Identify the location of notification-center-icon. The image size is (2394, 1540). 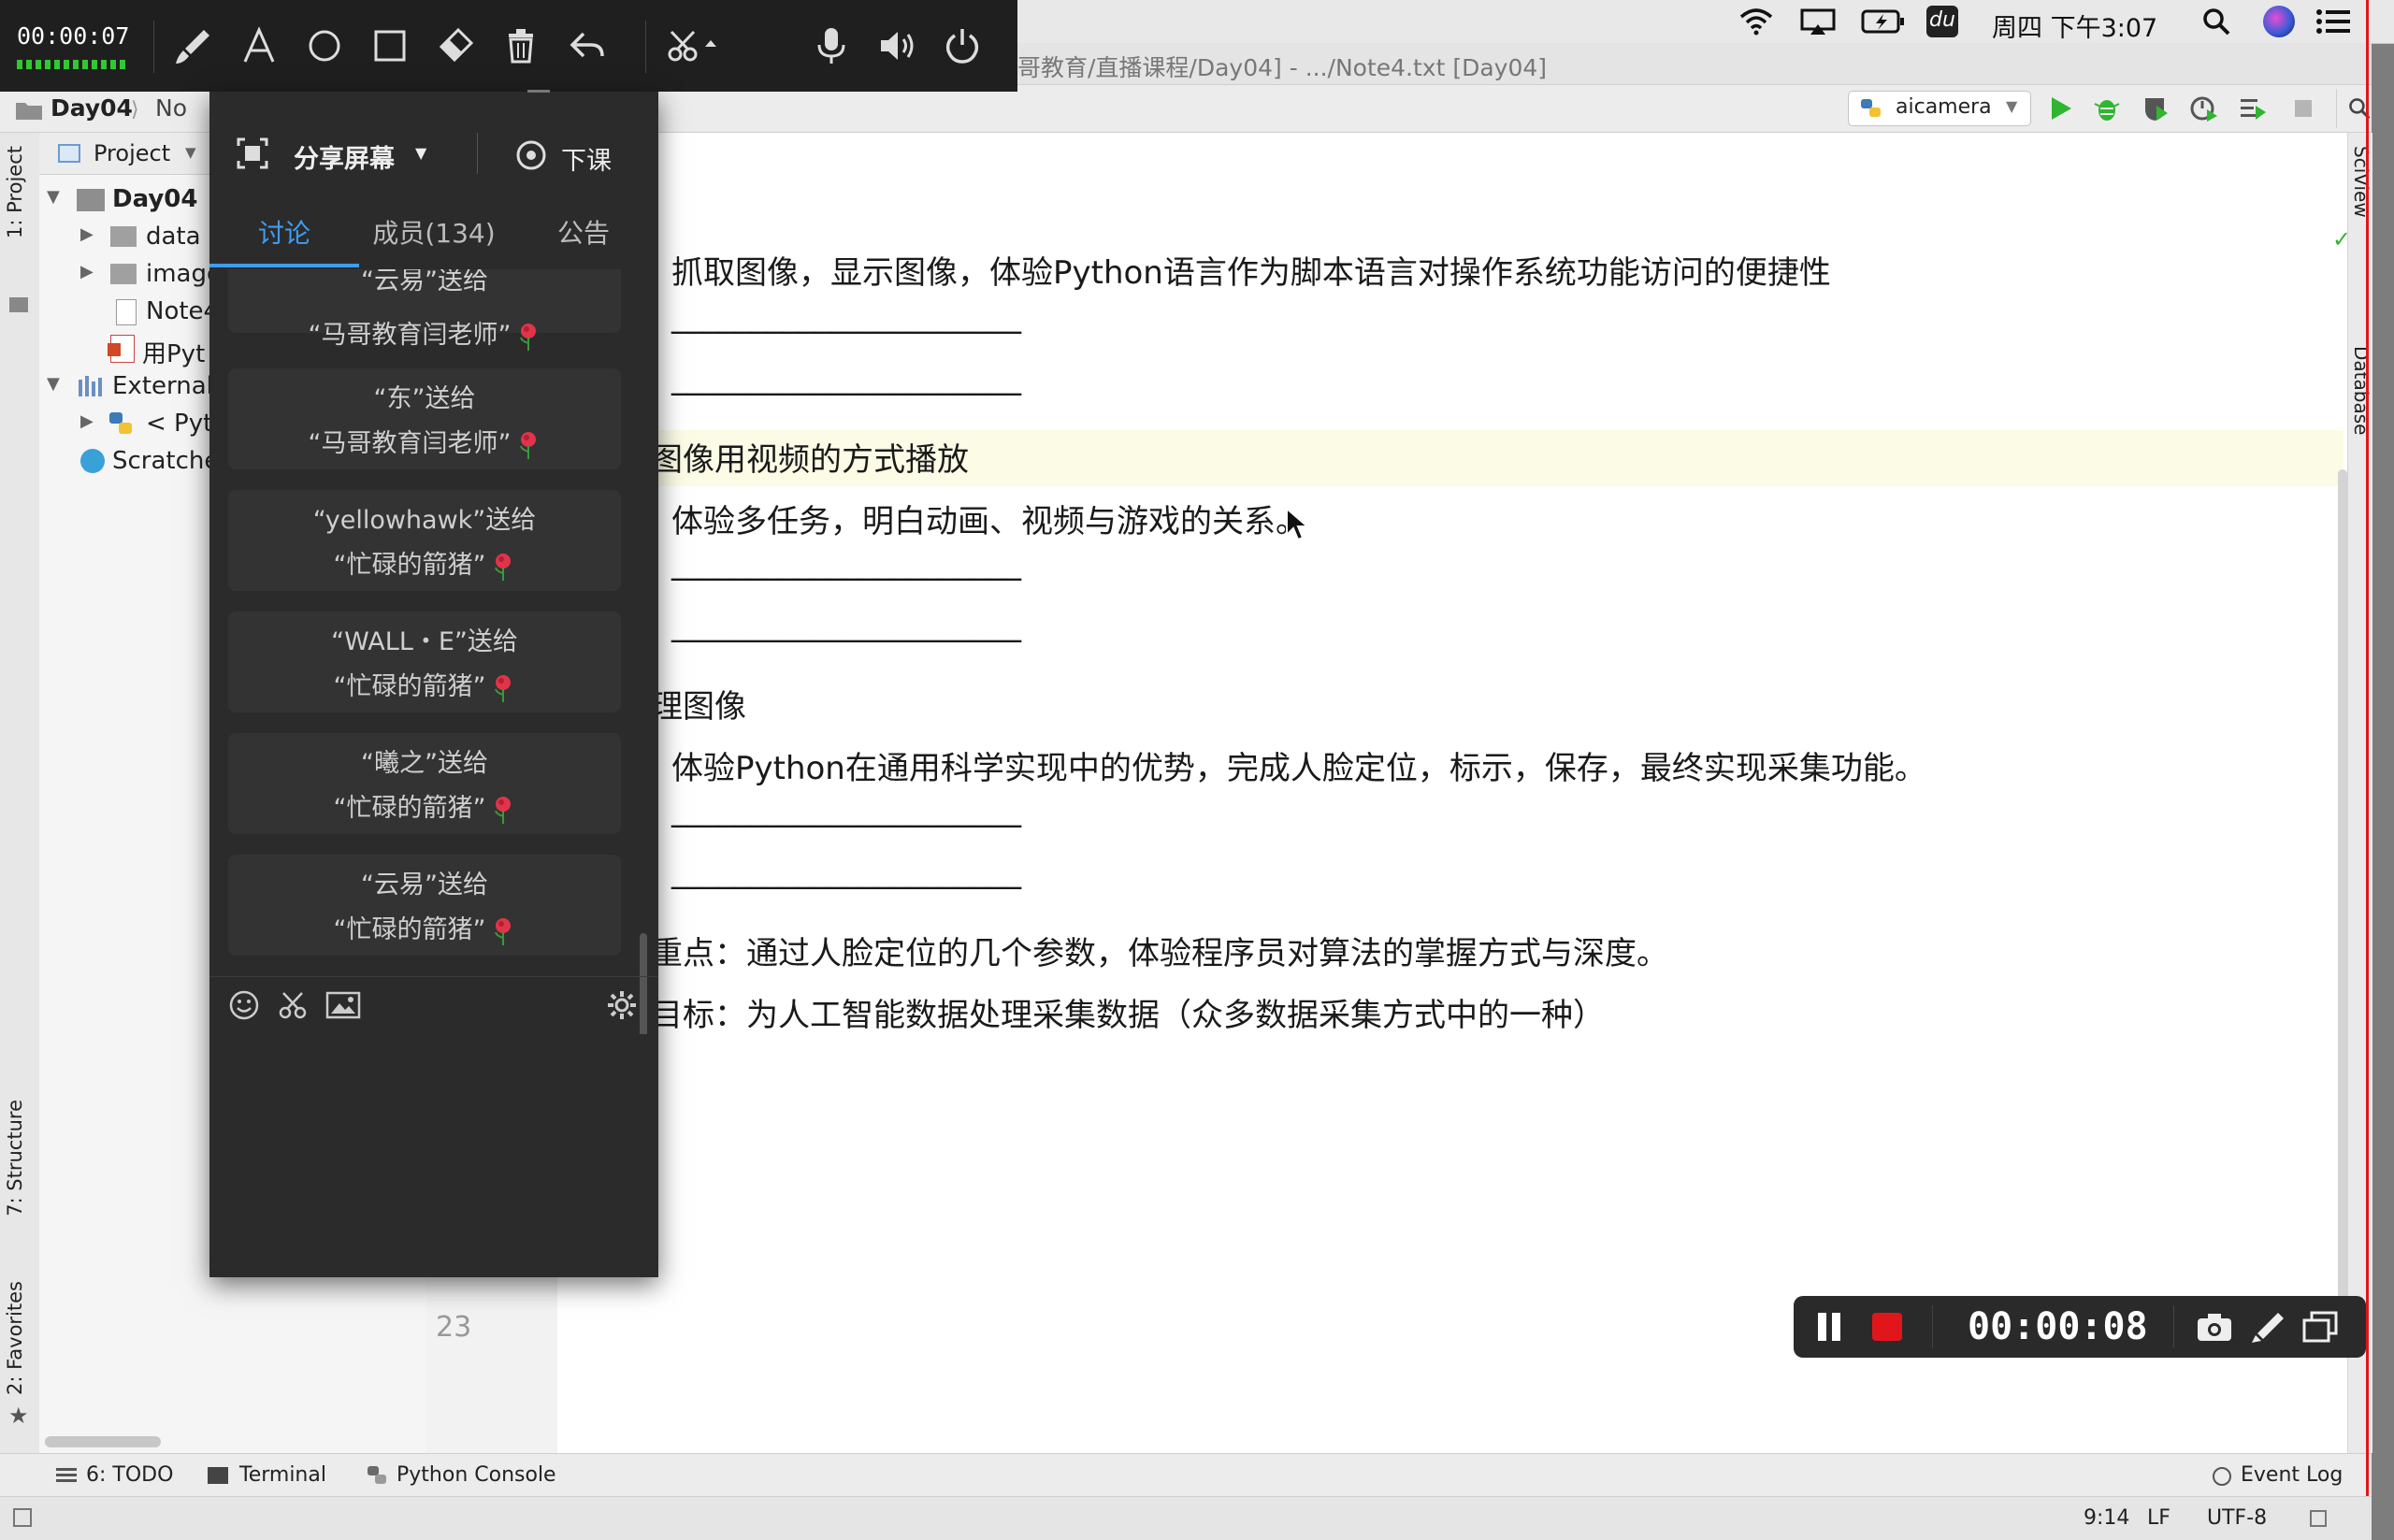
(2333, 21).